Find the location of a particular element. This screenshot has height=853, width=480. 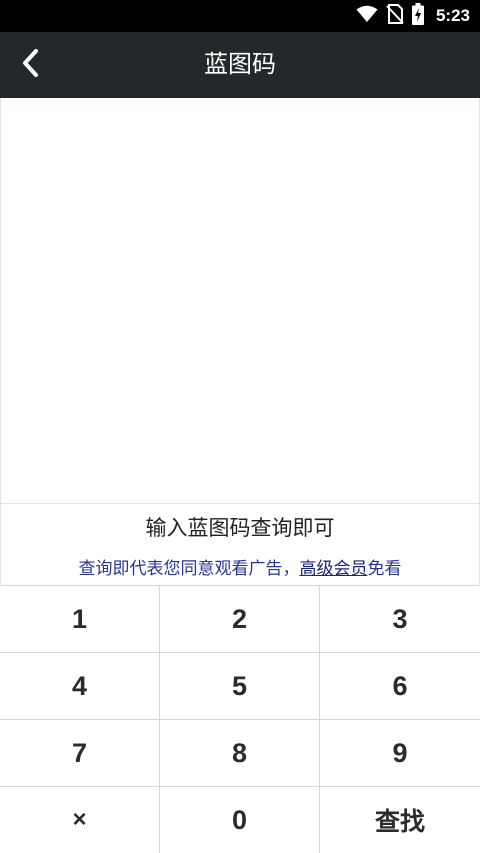

input-area: 输入蓝图码查询即可 查询即代表您同意观看广告，高级会员免看 is located at coordinates (240, 544).